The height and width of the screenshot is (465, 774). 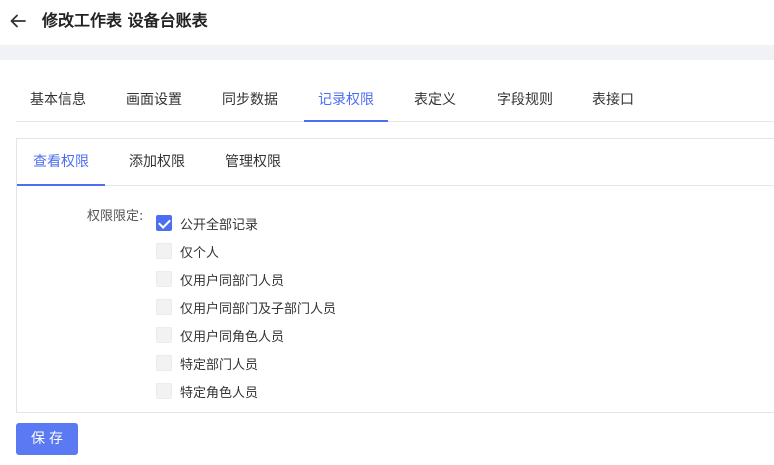 I want to click on option-label: 公开全部记录, so click(x=219, y=225).